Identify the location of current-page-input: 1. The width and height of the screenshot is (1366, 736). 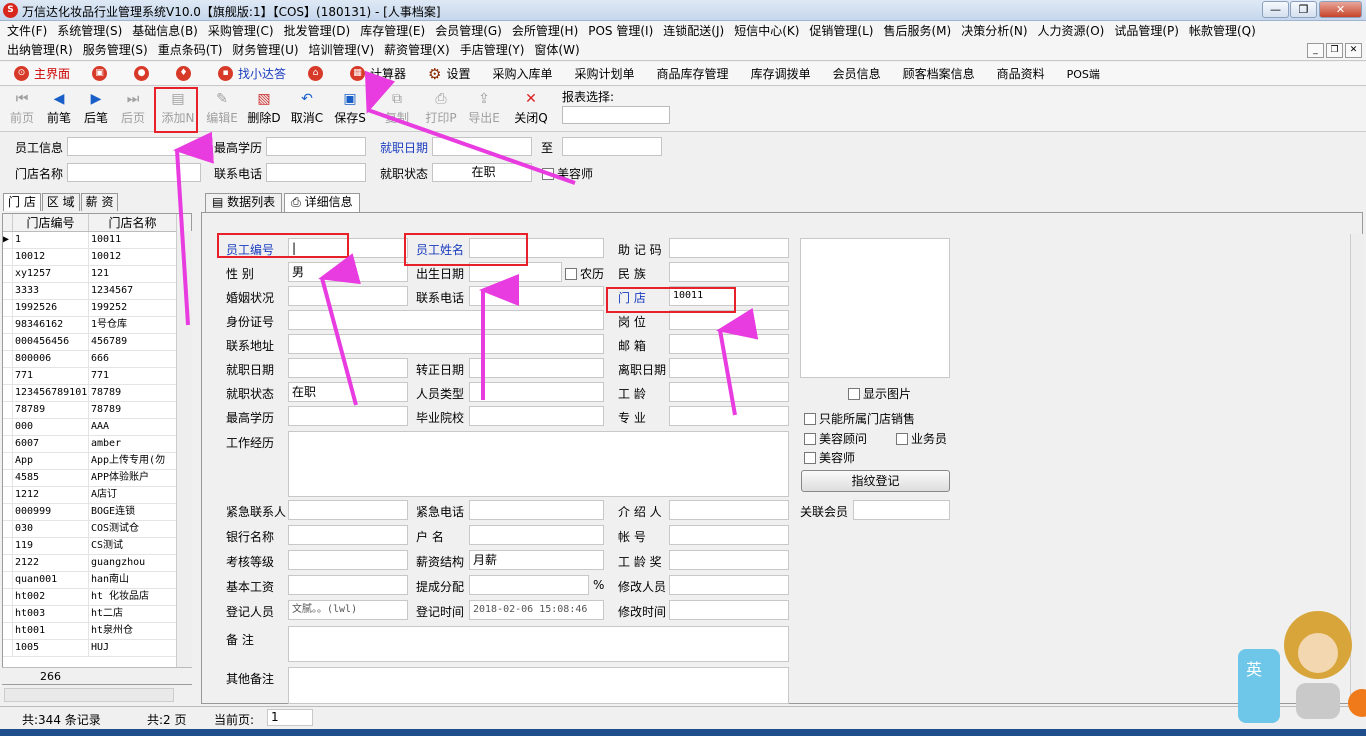
(290, 717).